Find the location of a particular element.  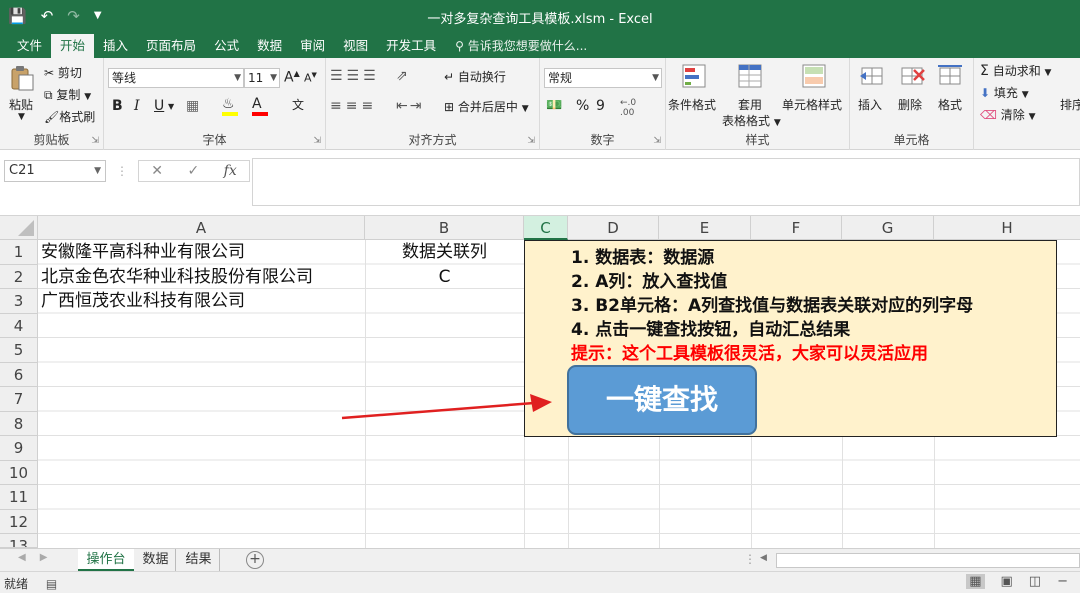

tab-file: 文件 is located at coordinates (29, 46).